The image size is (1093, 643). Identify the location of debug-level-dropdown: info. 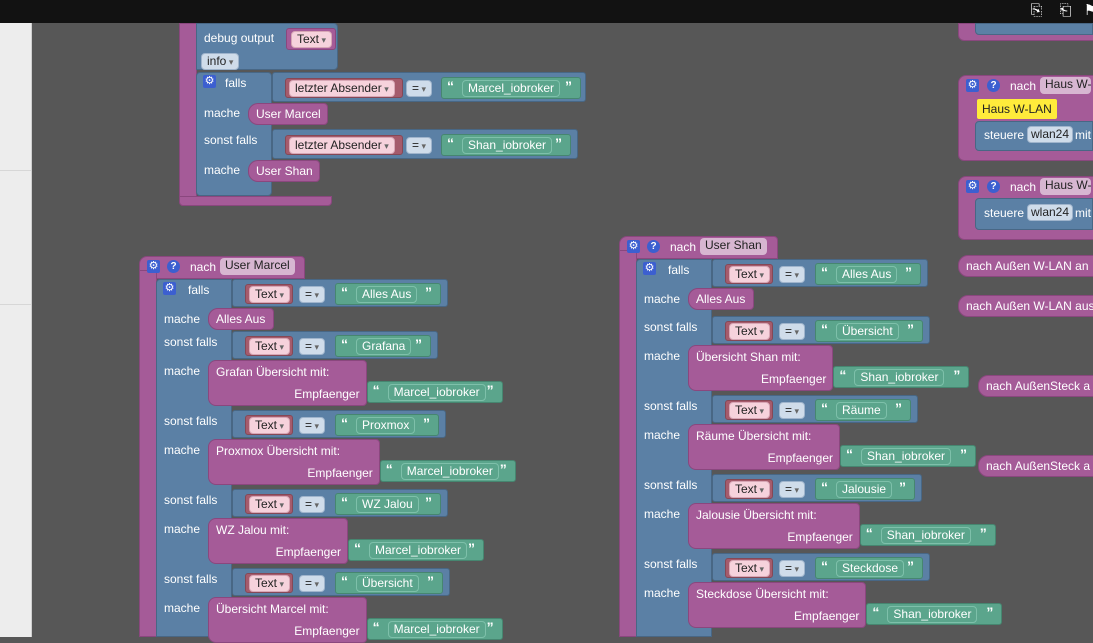
(220, 61).